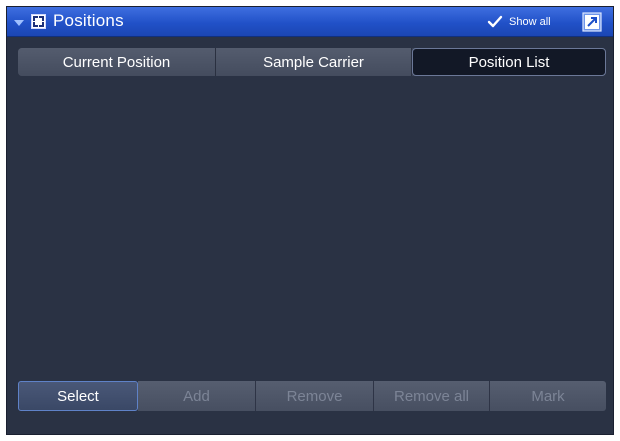 This screenshot has width=620, height=441. What do you see at coordinates (117, 62) in the screenshot?
I see `tab-current-position: Current Position` at bounding box center [117, 62].